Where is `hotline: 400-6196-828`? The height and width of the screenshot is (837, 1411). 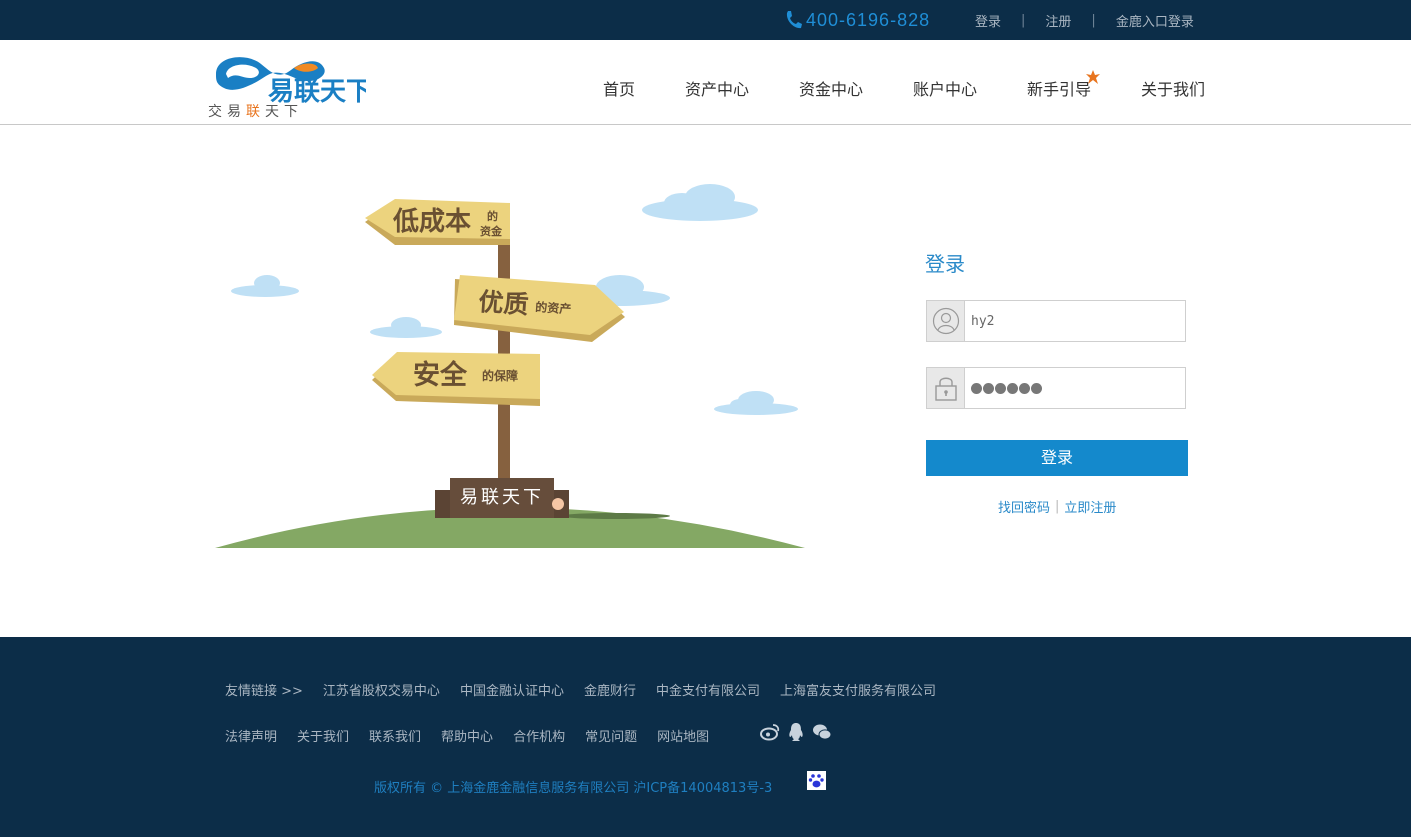 hotline: 400-6196-828 is located at coordinates (857, 20).